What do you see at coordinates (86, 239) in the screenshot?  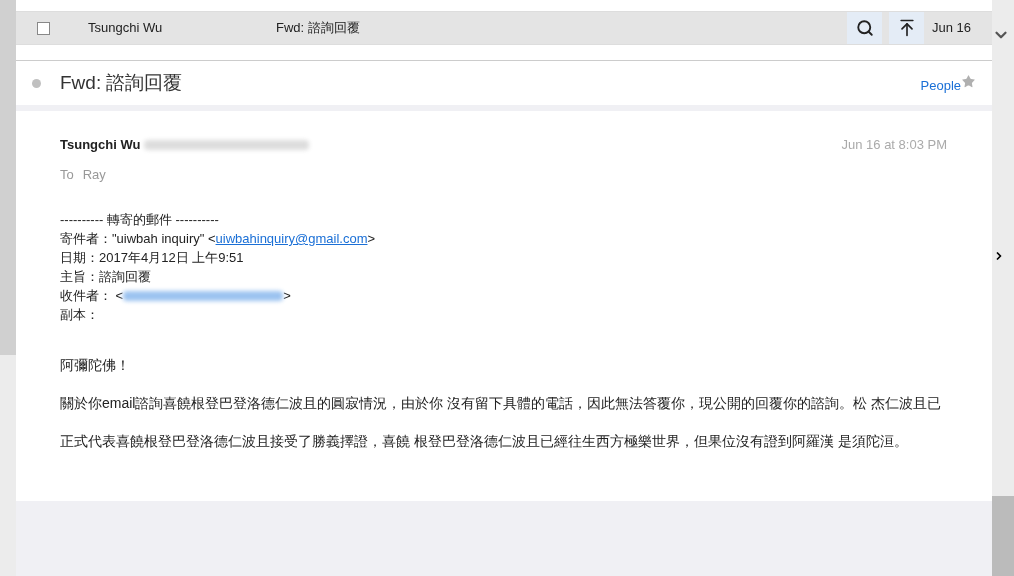 I see `field-label: 寄件者：` at bounding box center [86, 239].